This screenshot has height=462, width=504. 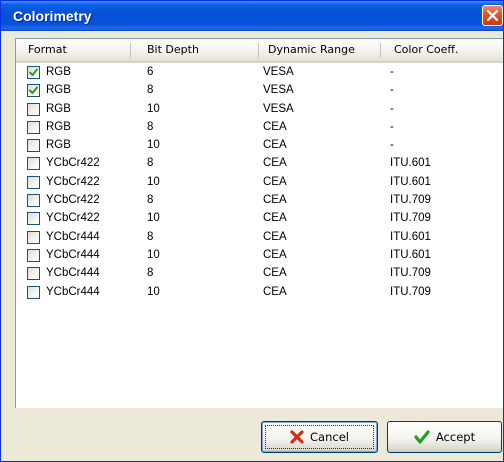 What do you see at coordinates (259, 146) in the screenshot?
I see `list-row: RGB 10 CEA -` at bounding box center [259, 146].